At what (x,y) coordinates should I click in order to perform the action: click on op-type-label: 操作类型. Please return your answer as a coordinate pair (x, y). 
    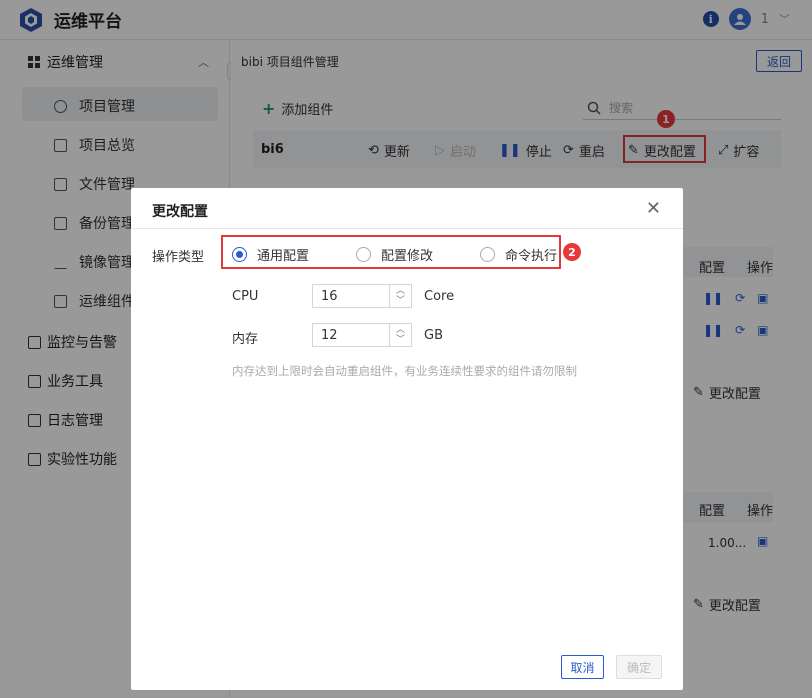
    Looking at the image, I should click on (178, 257).